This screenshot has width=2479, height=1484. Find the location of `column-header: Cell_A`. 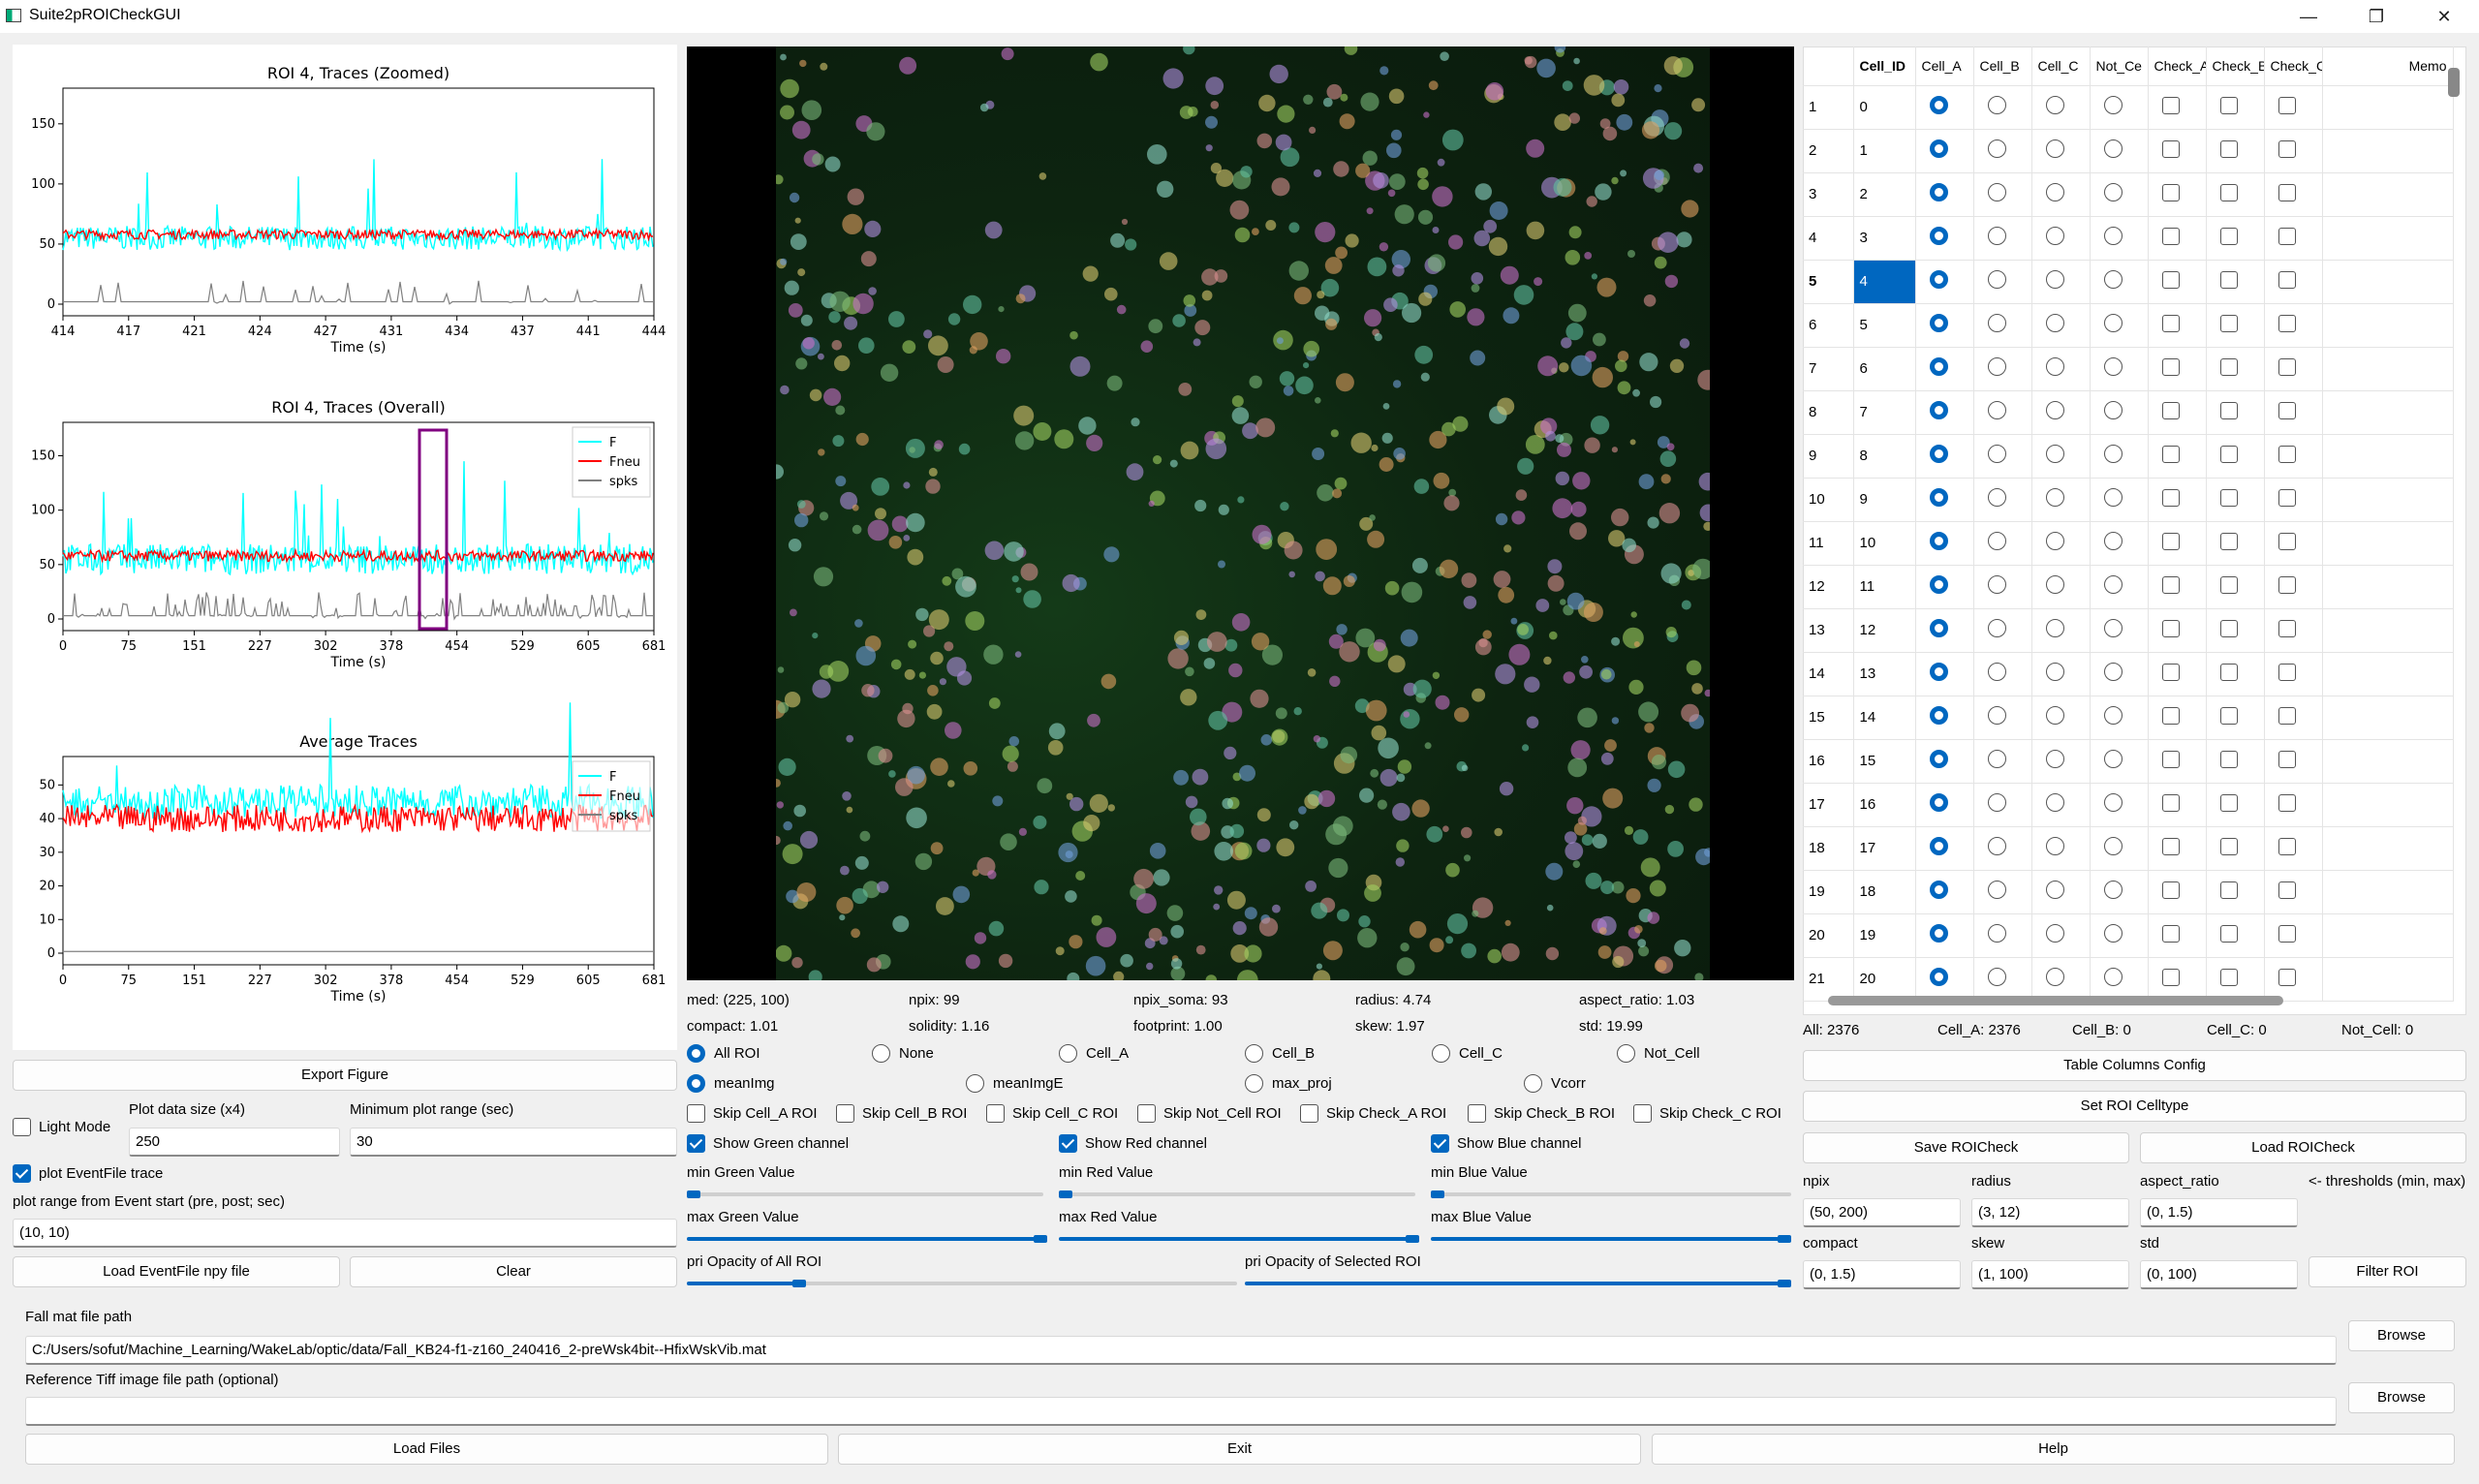

column-header: Cell_A is located at coordinates (1944, 66).